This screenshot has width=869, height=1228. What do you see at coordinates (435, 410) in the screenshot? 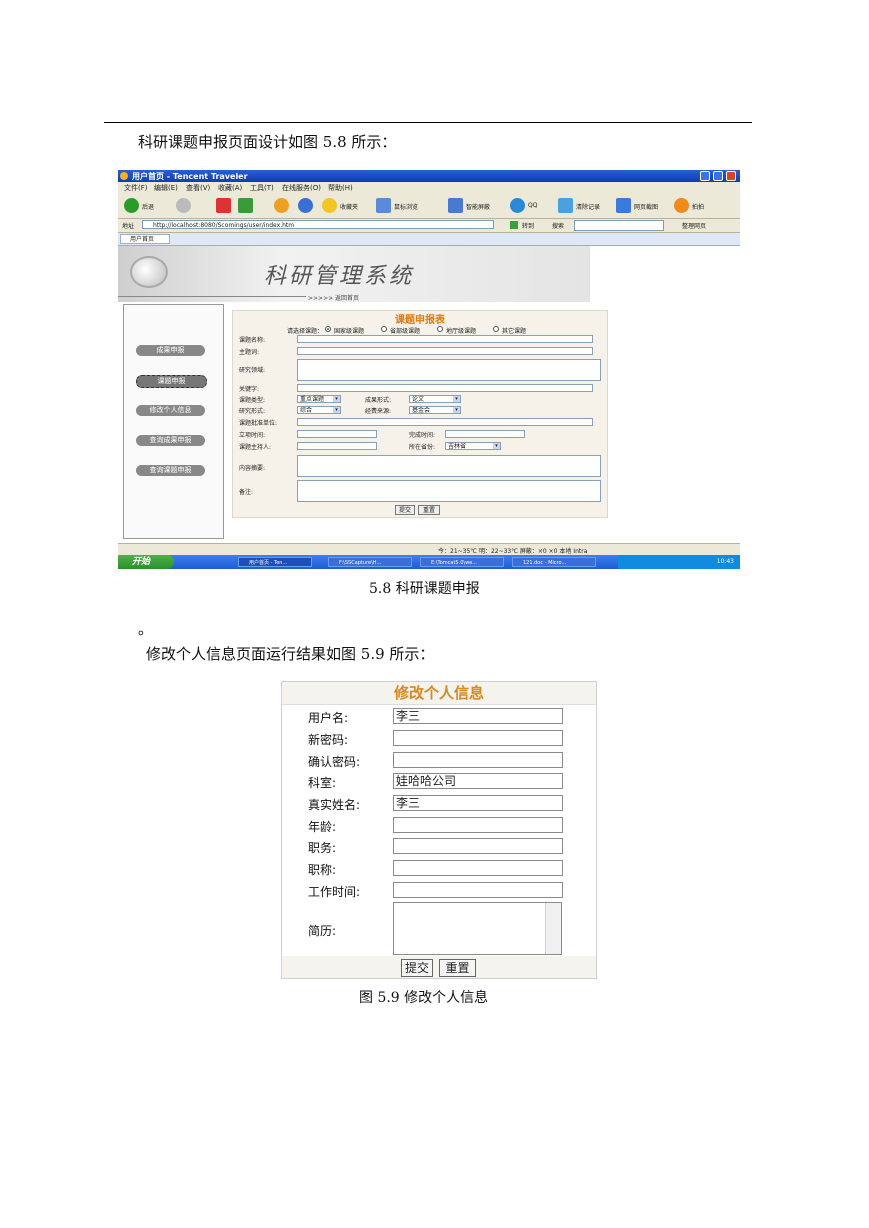
I see `funding-select: 基金会 ▾` at bounding box center [435, 410].